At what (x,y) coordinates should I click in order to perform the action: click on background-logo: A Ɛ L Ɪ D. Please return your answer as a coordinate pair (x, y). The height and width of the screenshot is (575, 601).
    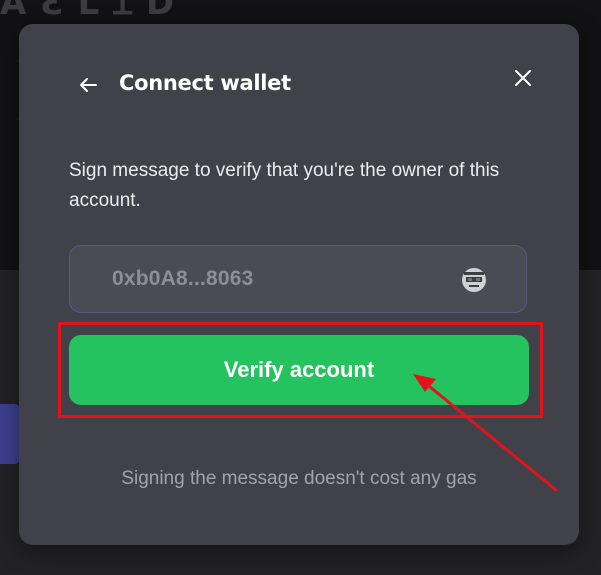
    Looking at the image, I should click on (88, 11).